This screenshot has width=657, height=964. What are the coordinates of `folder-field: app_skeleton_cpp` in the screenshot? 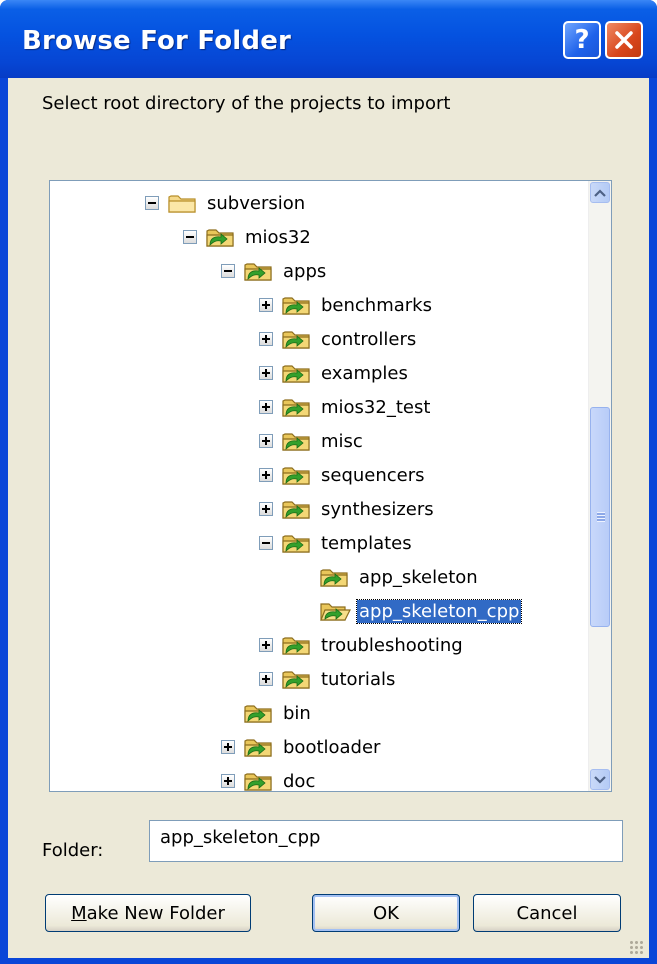 It's located at (386, 841).